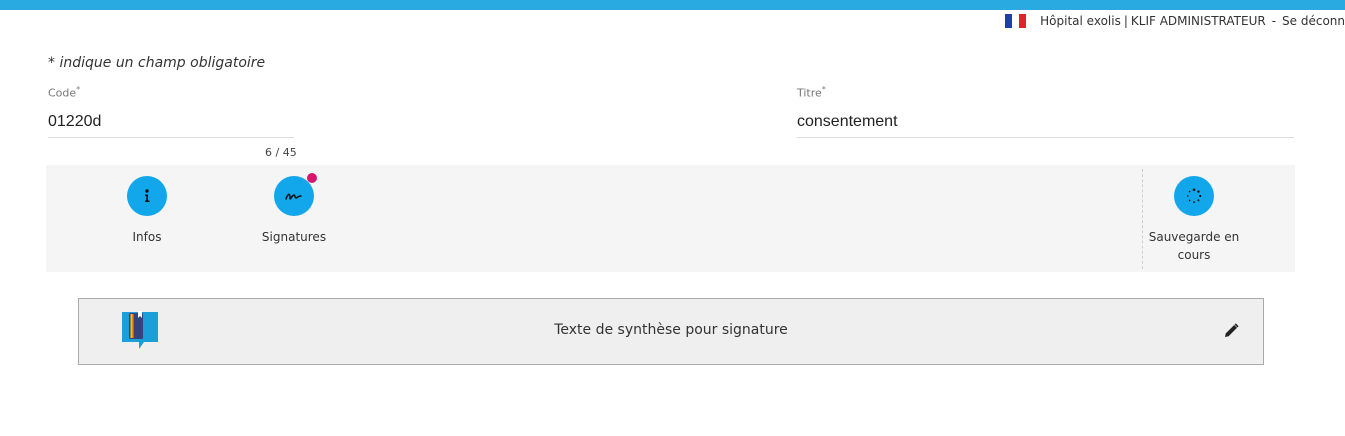 This screenshot has height=436, width=1345. Describe the element at coordinates (171, 111) in the screenshot. I see `code-field: Code* 01220d` at that location.